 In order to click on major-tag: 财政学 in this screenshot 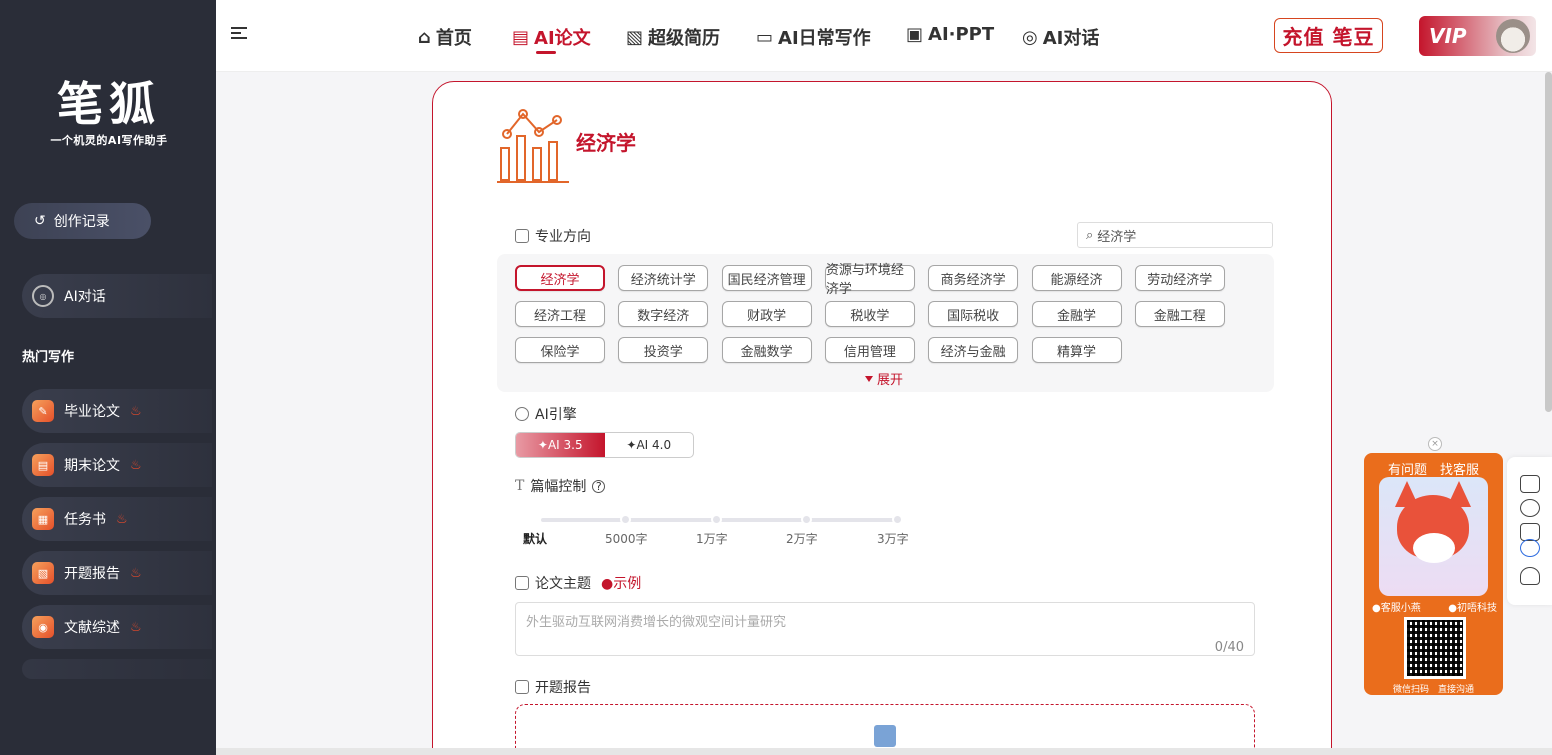, I will do `click(766, 314)`.